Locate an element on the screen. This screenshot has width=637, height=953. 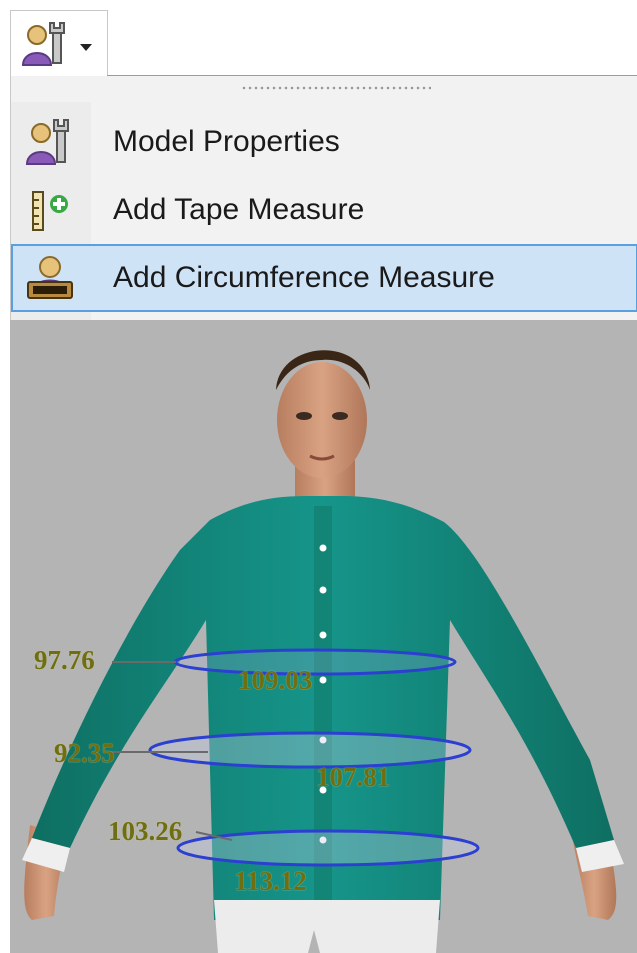
model-tools-dropdown-button is located at coordinates (59, 43).